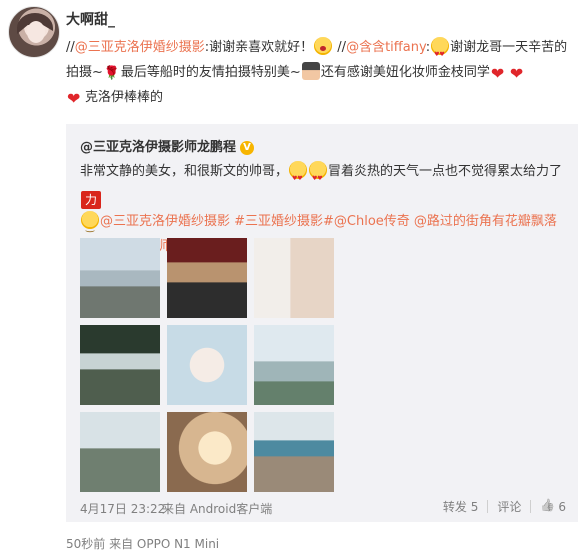 This screenshot has height=555, width=586. I want to click on post-footer: 50秒前 来自 OPPO N1 Mini, so click(143, 544).